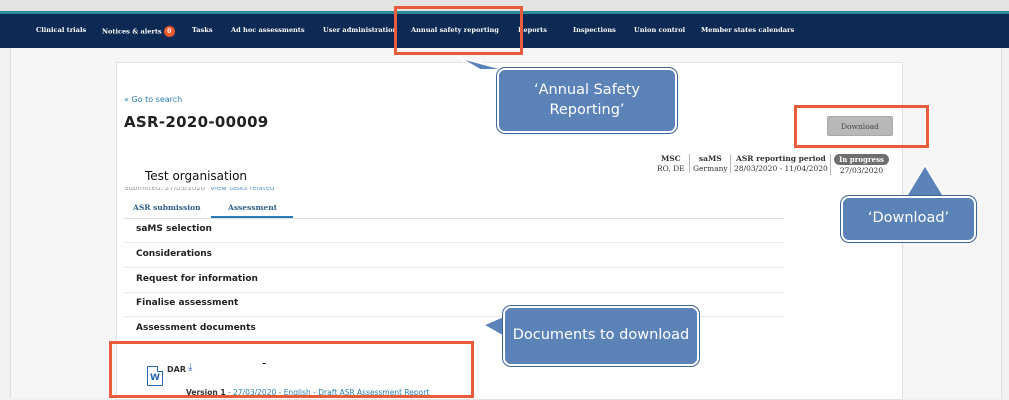 This screenshot has height=400, width=1009. I want to click on meta-sams: saMS Germany, so click(708, 163).